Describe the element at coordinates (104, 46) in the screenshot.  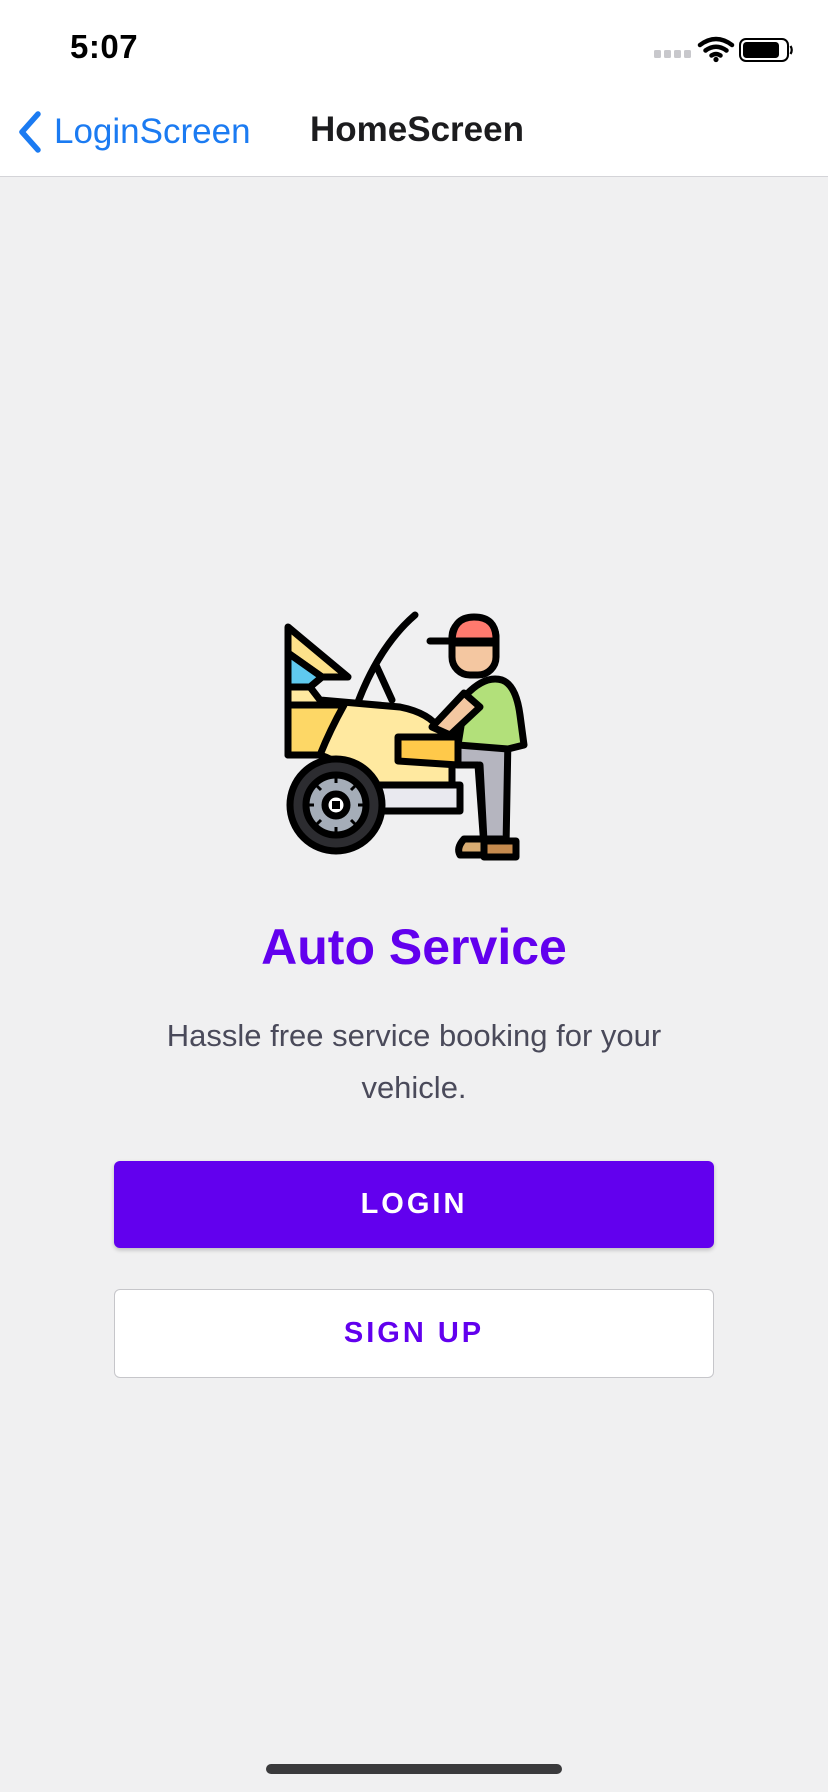
I see `status-time: 5:07` at that location.